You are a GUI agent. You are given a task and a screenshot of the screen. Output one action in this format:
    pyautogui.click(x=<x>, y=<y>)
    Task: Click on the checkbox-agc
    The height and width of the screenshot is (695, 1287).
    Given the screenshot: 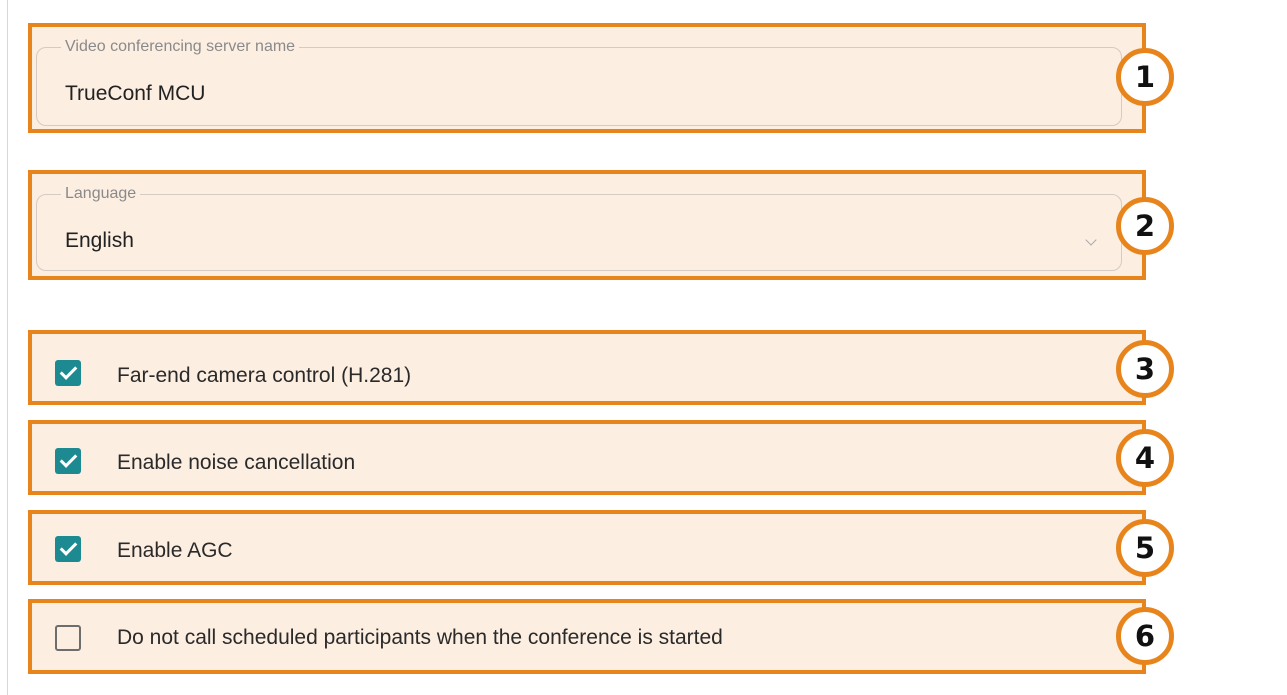 What is the action you would take?
    pyautogui.click(x=68, y=549)
    